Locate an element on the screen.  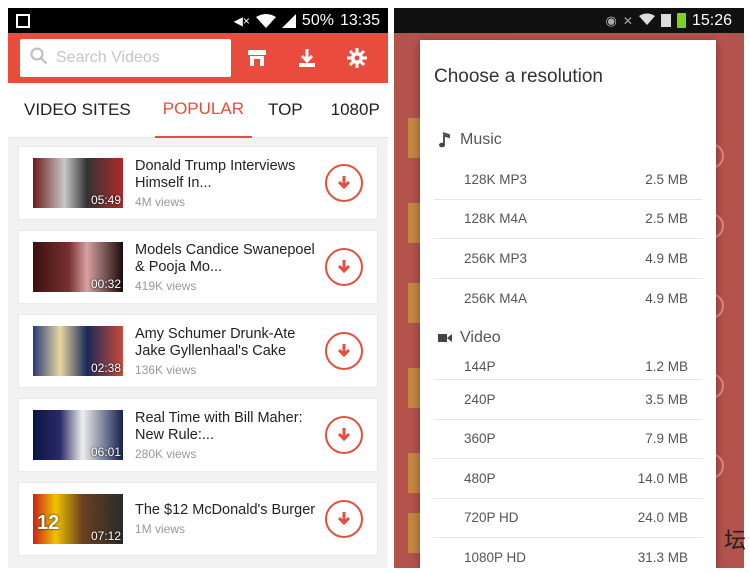
tab-1080p: 1080P is located at coordinates (355, 110).